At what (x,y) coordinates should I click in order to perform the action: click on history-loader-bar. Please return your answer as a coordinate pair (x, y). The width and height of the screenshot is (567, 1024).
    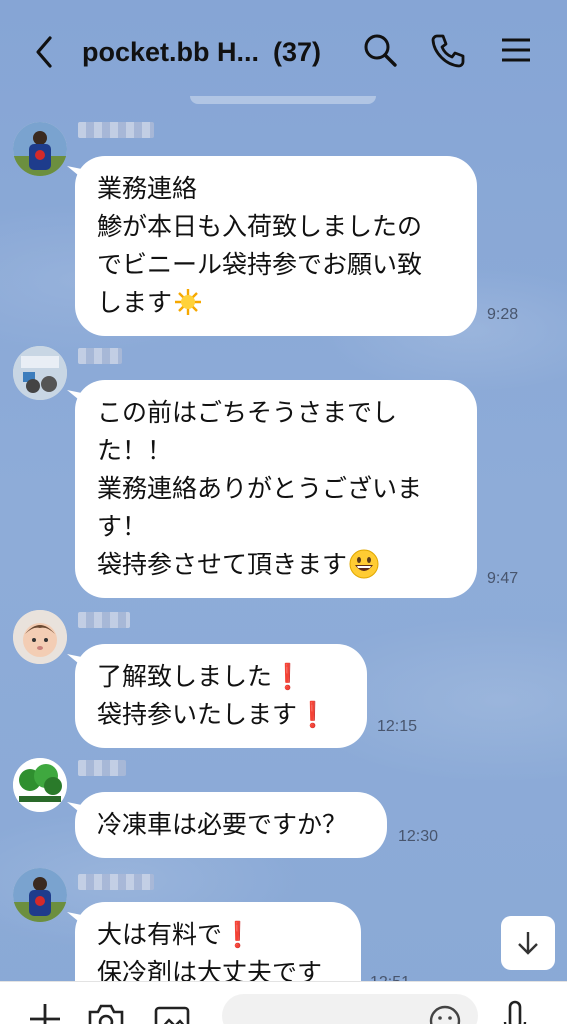
    Looking at the image, I should click on (283, 100).